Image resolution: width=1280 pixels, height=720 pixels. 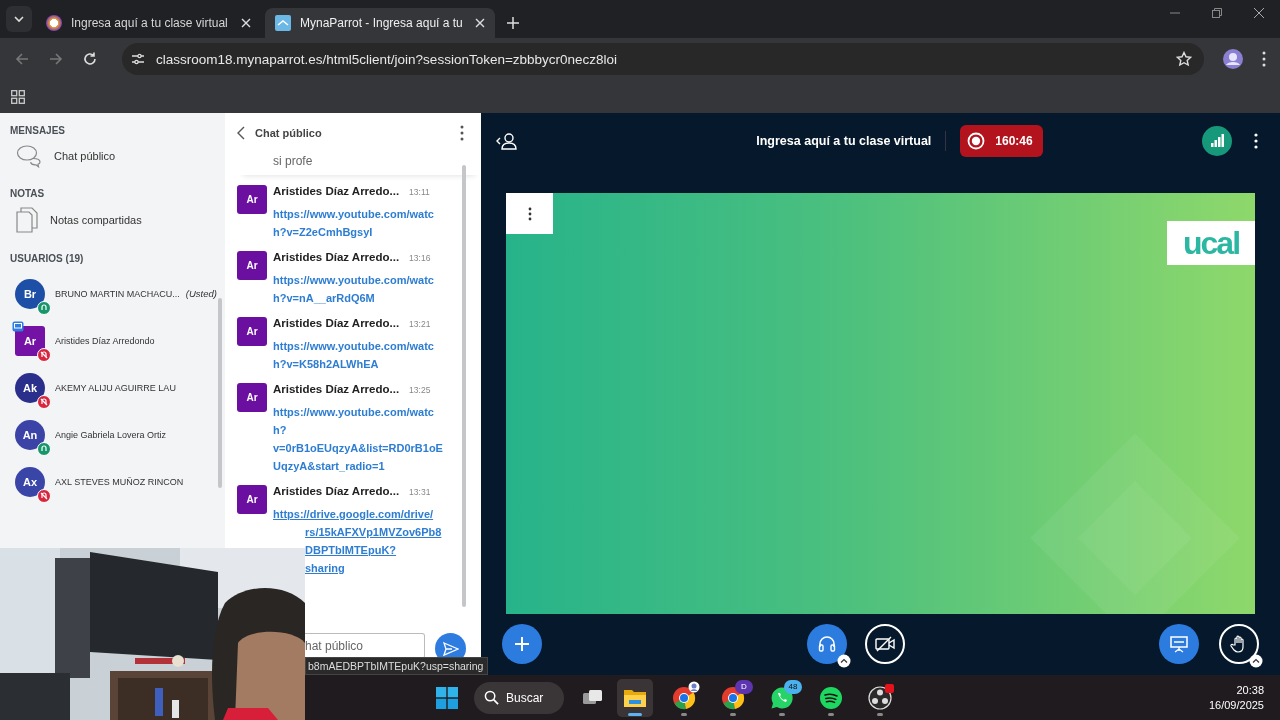 What do you see at coordinates (288, 133) in the screenshot?
I see `chat-title: Chat público` at bounding box center [288, 133].